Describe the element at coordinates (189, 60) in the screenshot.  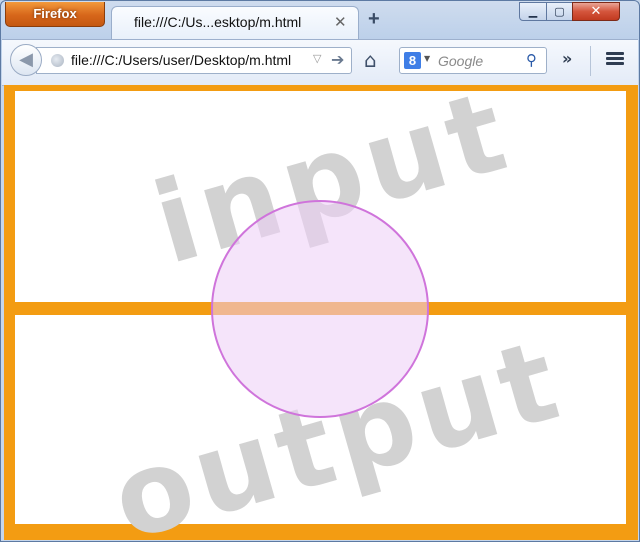
I see `url-input: file:///C:/Users/user/Desktop/m.html` at that location.